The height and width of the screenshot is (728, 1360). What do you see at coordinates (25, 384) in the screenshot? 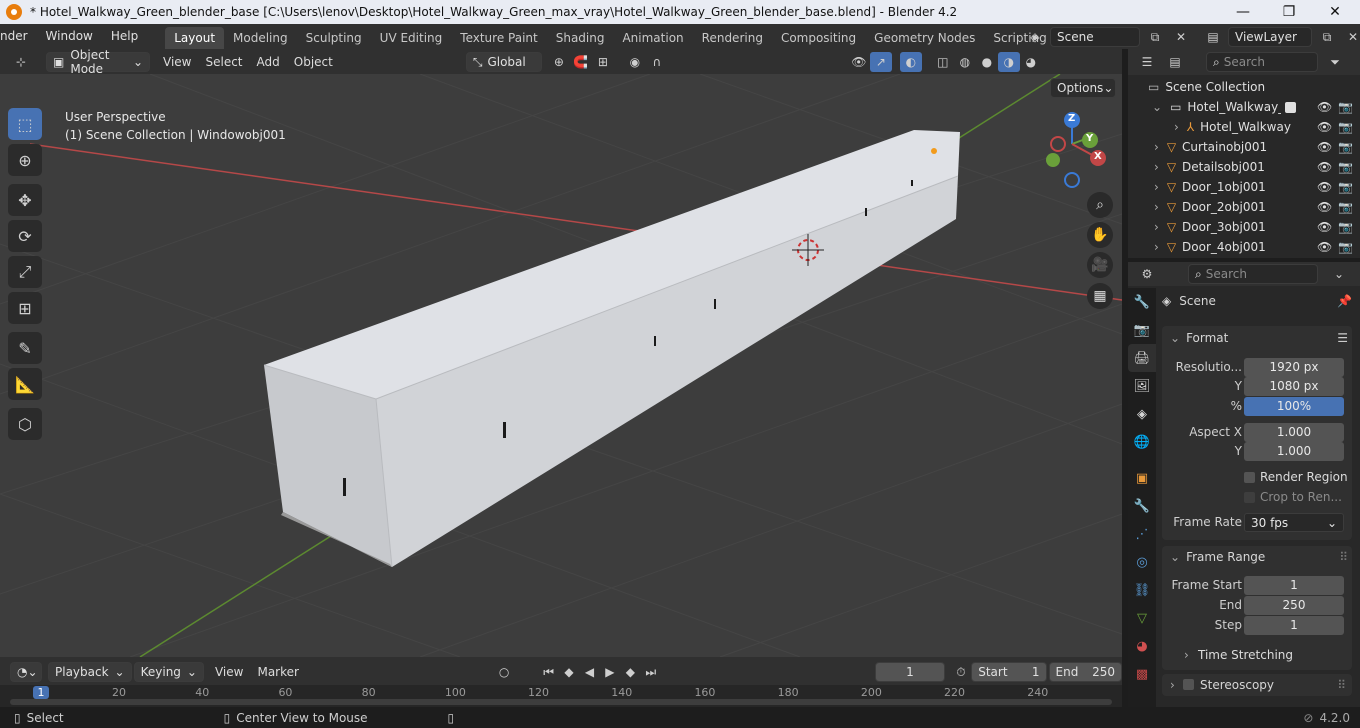
I see `measure-tool-icon: 📐` at bounding box center [25, 384].